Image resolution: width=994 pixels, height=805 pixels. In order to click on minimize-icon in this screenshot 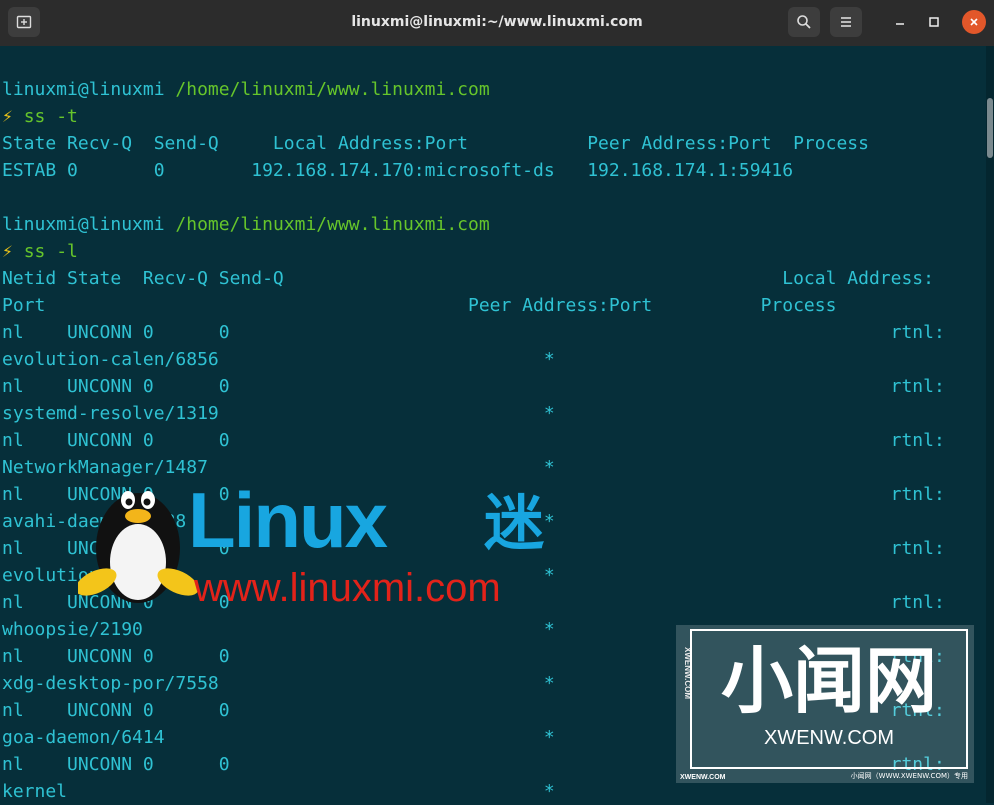, I will do `click(900, 24)`.